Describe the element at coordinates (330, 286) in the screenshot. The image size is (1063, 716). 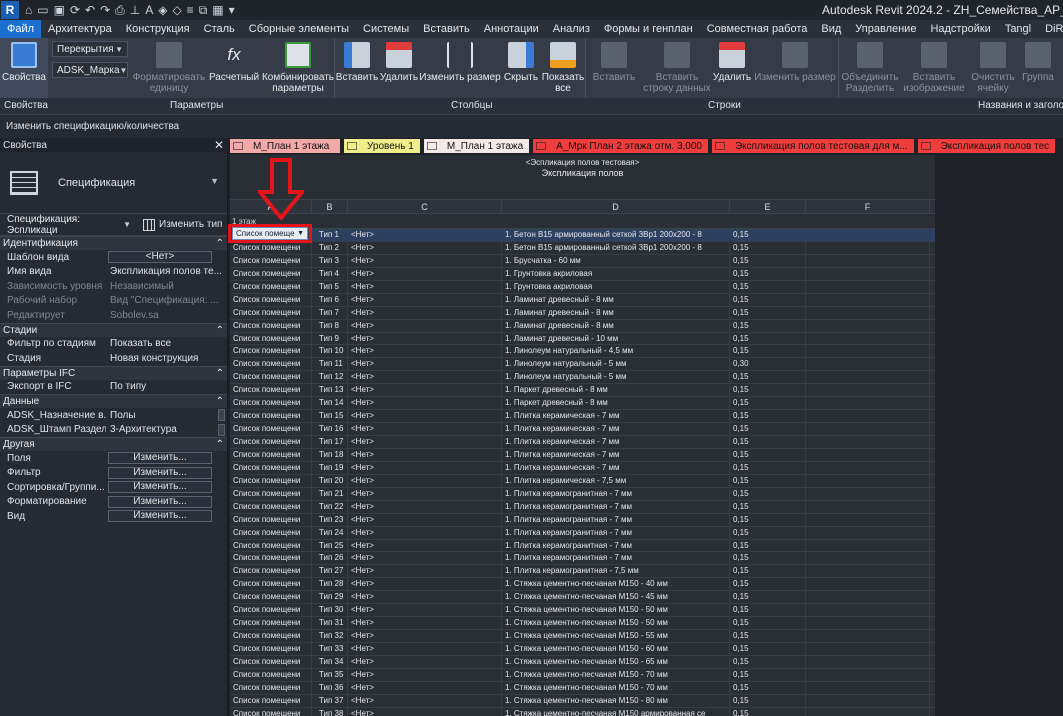
I see `table-cell: Тип 5` at that location.